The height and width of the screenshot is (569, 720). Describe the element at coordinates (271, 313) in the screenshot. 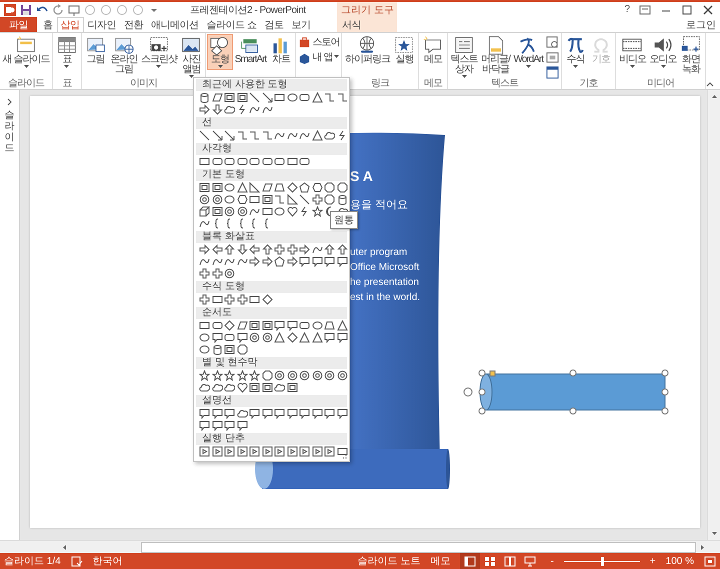

I see `gallery-section-header: 순서도` at that location.